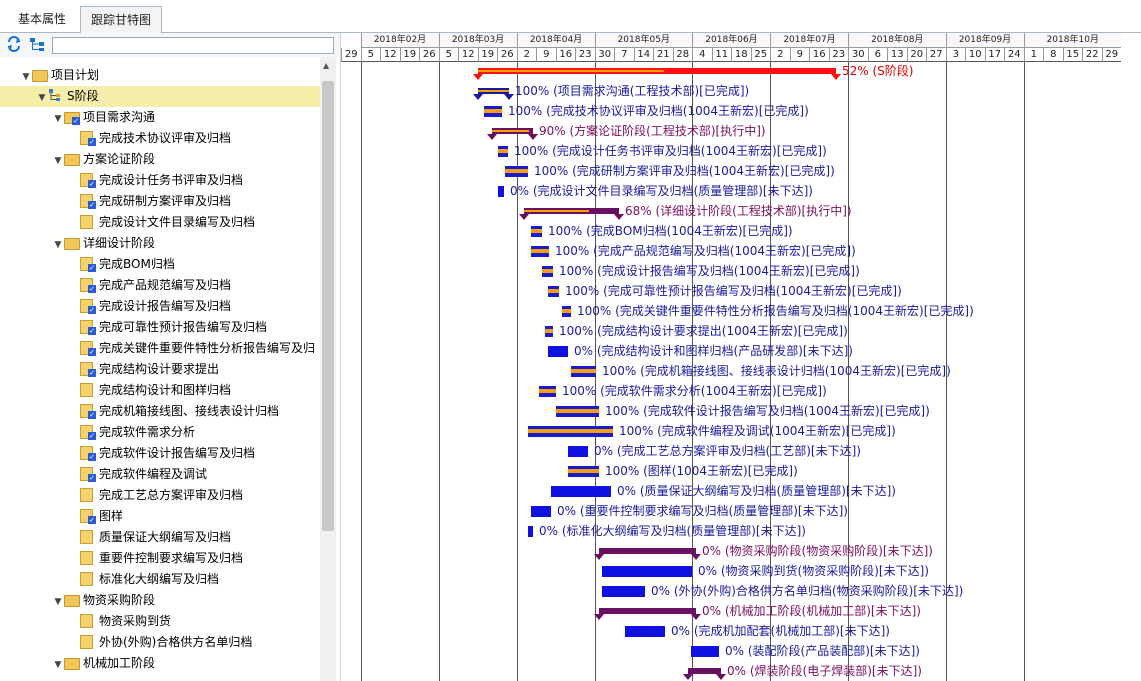  What do you see at coordinates (160, 600) in the screenshot?
I see `tree-row: ▼ 物资采购阶段` at bounding box center [160, 600].